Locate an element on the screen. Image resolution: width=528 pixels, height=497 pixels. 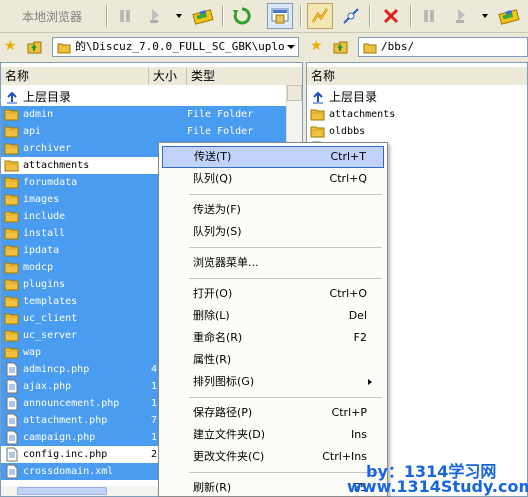
menu-item-label: 重命名(R) is located at coordinates (218, 337).